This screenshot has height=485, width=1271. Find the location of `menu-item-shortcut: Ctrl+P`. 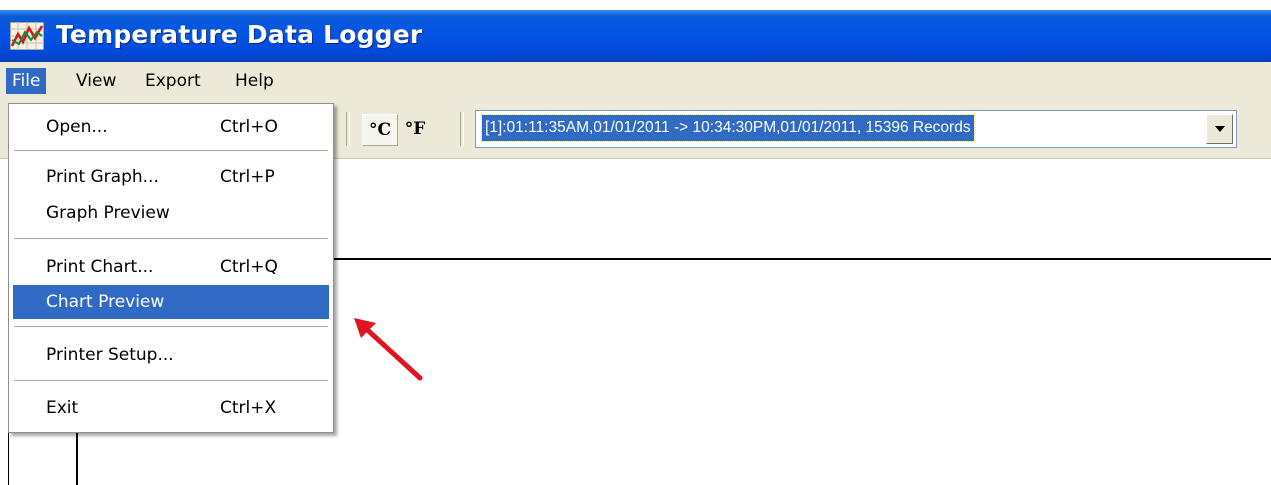

menu-item-shortcut: Ctrl+P is located at coordinates (247, 177).